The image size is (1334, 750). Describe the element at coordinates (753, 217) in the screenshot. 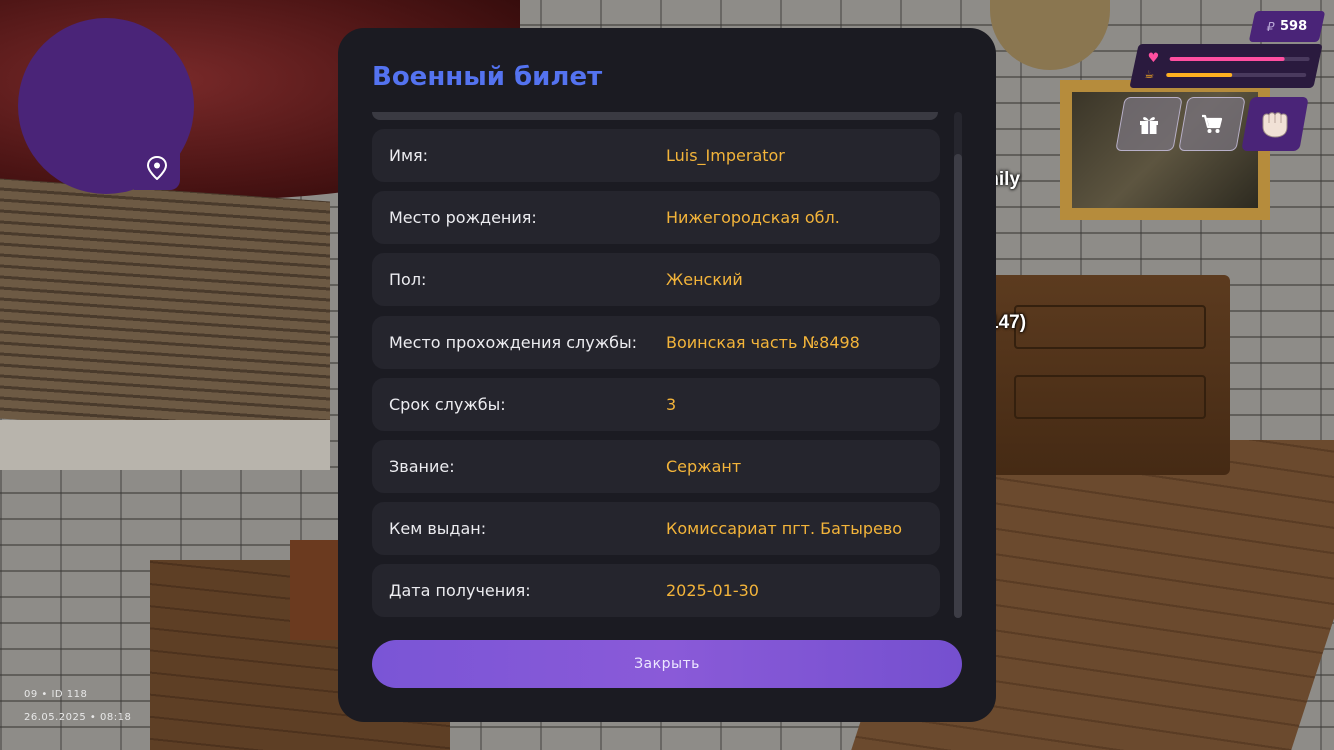

I see `field-value: Нижегородская обл.` at that location.